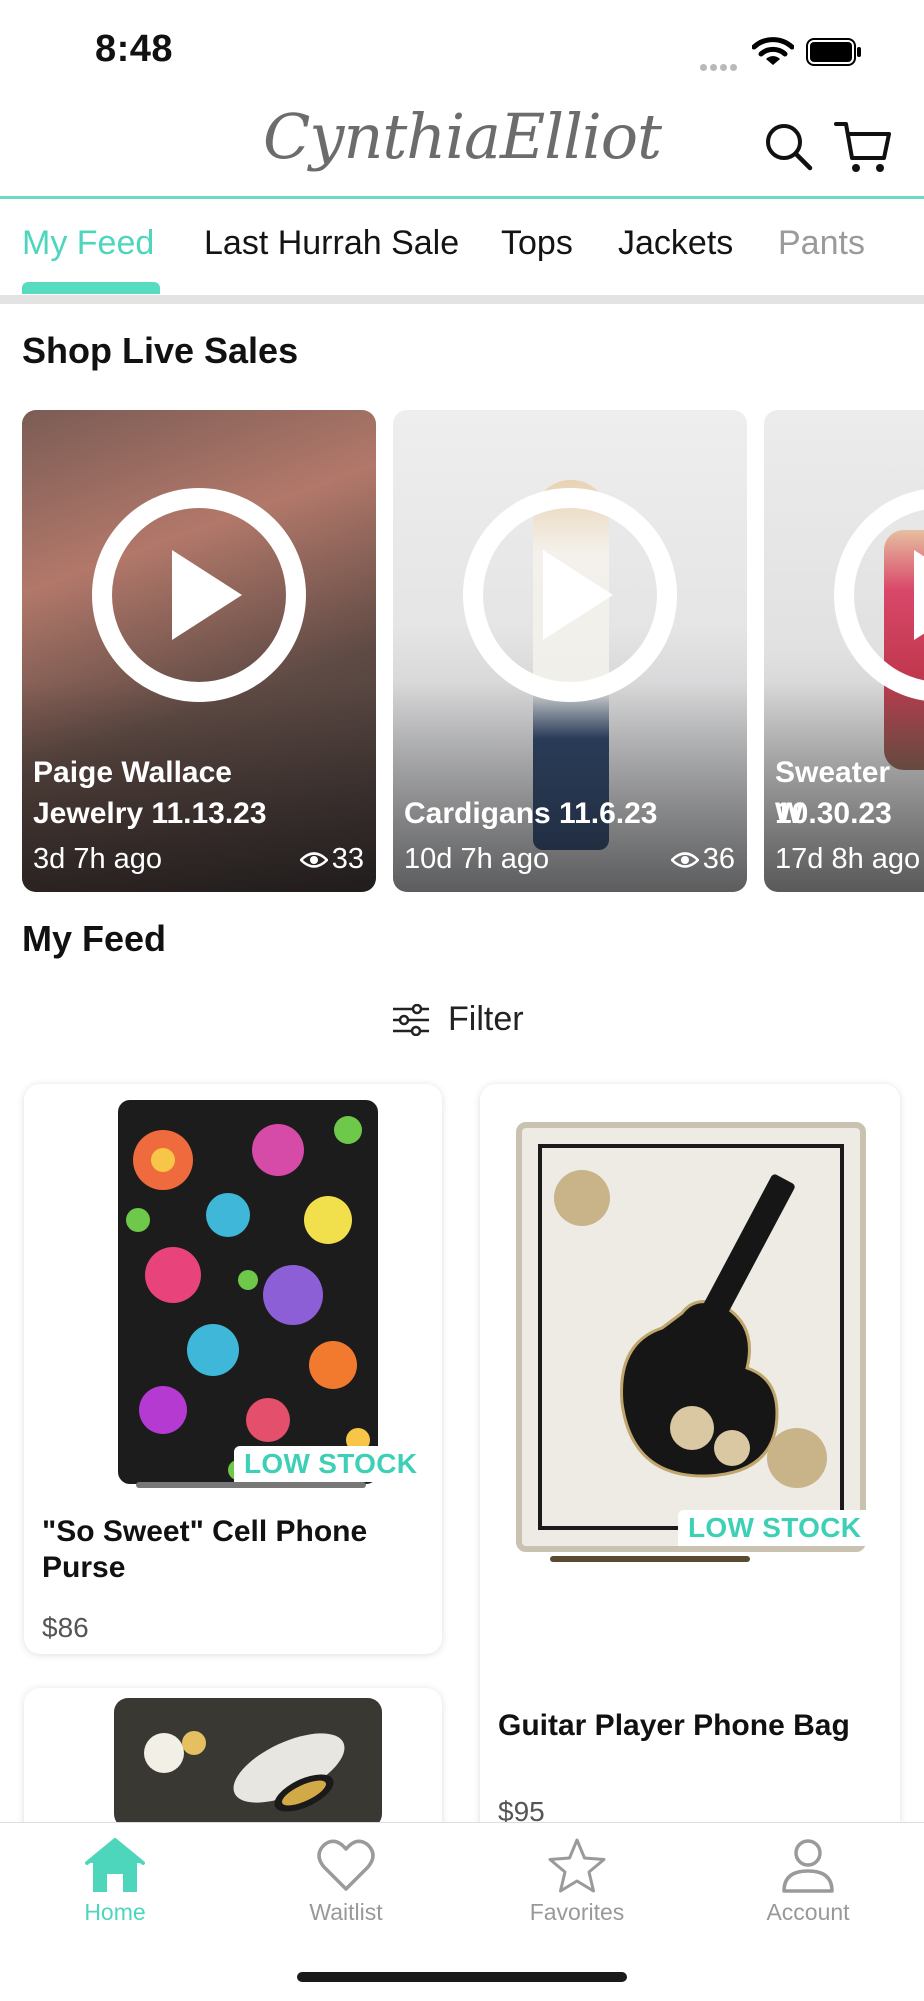 Image resolution: width=924 pixels, height=2001 pixels. What do you see at coordinates (346, 1912) in the screenshot?
I see `nav-waitlist-label: Waitlist` at bounding box center [346, 1912].